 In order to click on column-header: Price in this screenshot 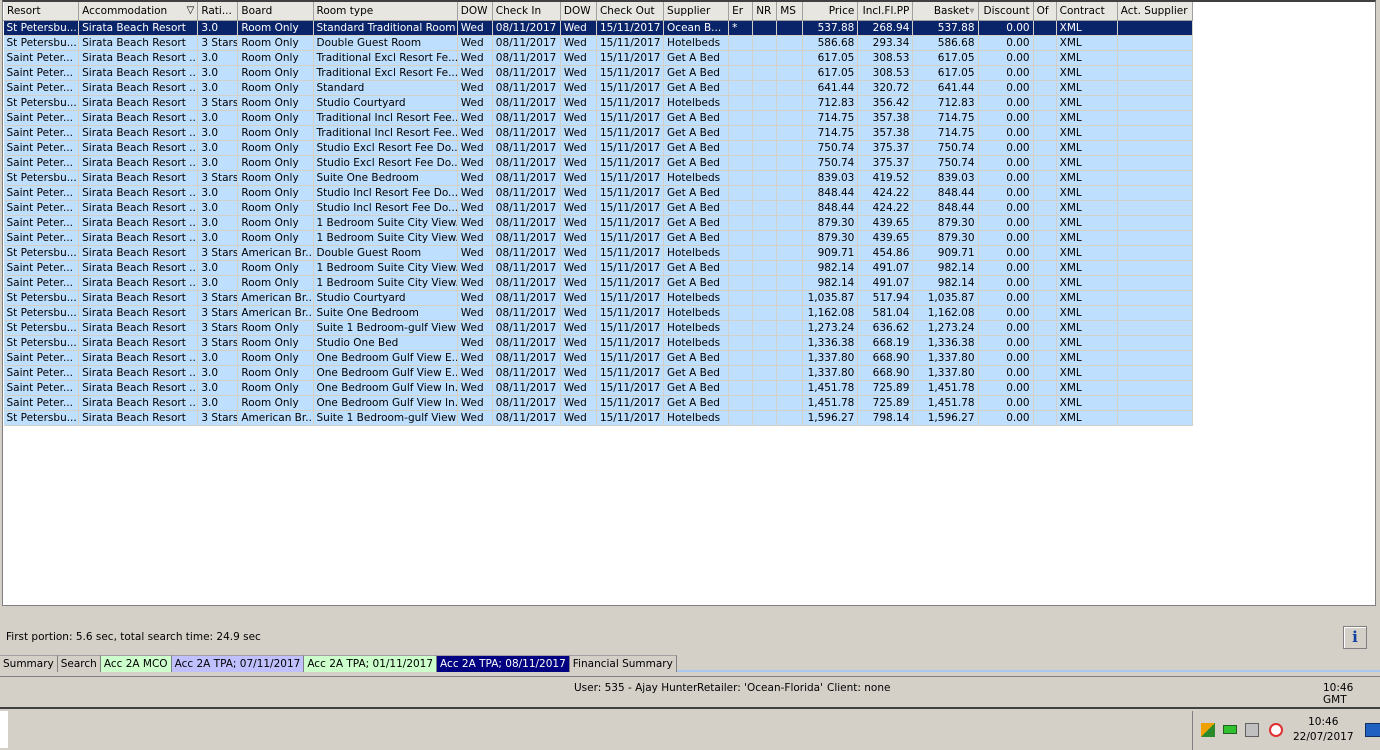, I will do `click(830, 11)`.